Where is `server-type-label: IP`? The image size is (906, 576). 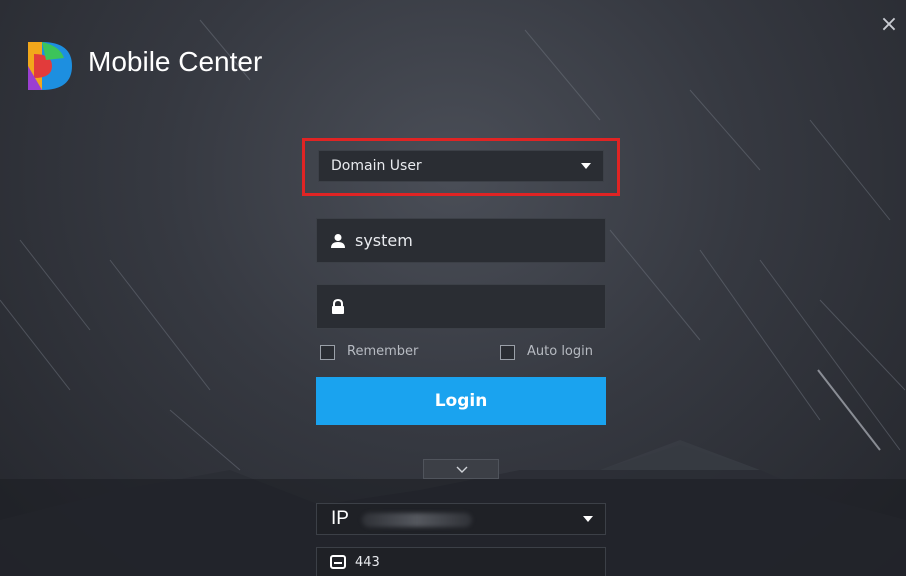
server-type-label: IP is located at coordinates (340, 518).